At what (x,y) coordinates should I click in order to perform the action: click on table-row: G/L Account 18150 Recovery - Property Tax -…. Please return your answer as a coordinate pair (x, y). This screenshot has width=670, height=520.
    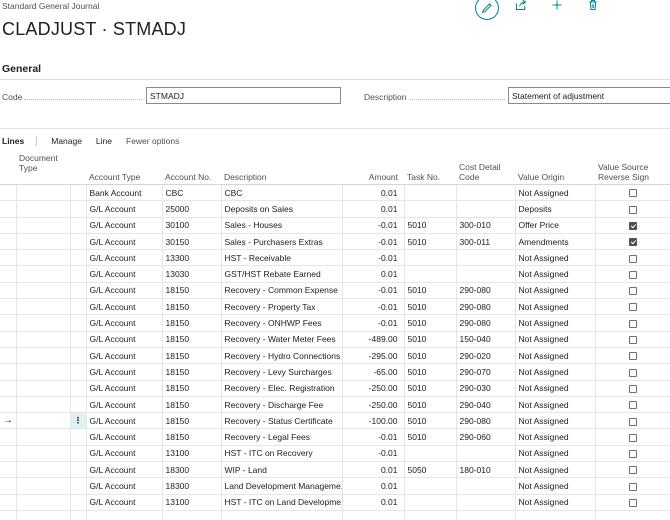
    Looking at the image, I should click on (335, 307).